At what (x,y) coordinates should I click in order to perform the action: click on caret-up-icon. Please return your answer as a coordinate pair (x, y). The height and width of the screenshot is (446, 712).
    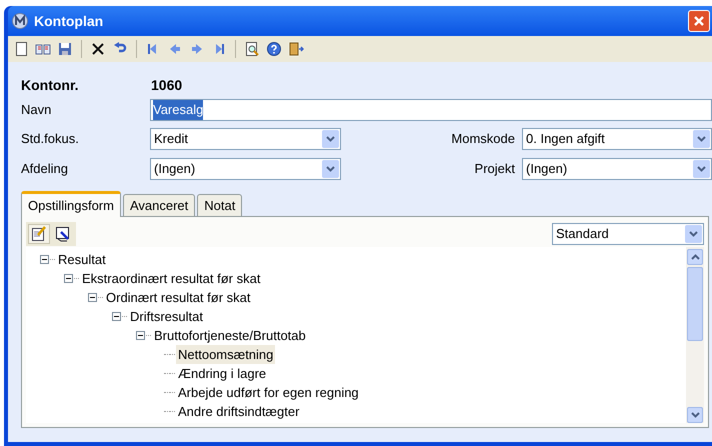
    Looking at the image, I should click on (695, 257).